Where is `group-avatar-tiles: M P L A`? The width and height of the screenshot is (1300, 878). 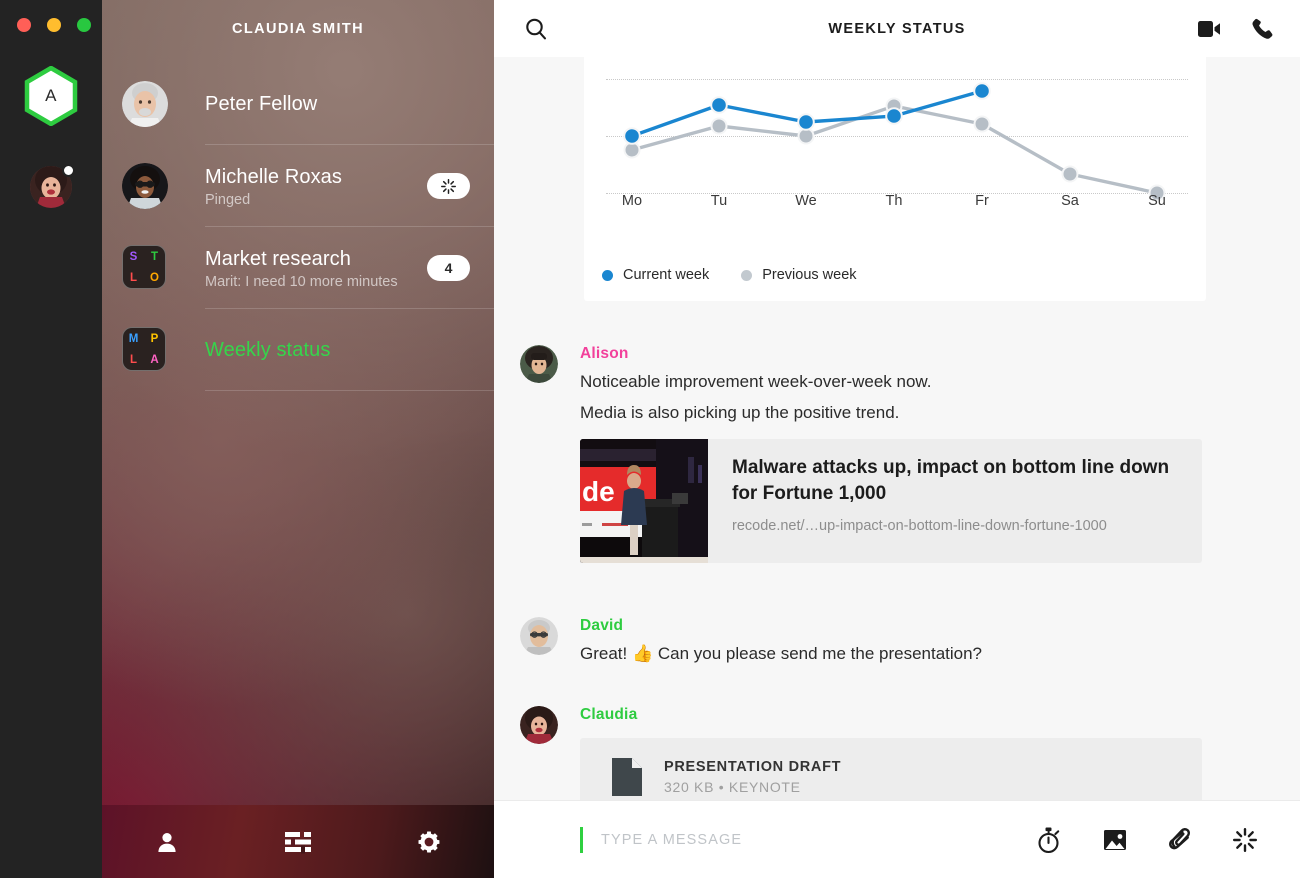 group-avatar-tiles: M P L A is located at coordinates (144, 349).